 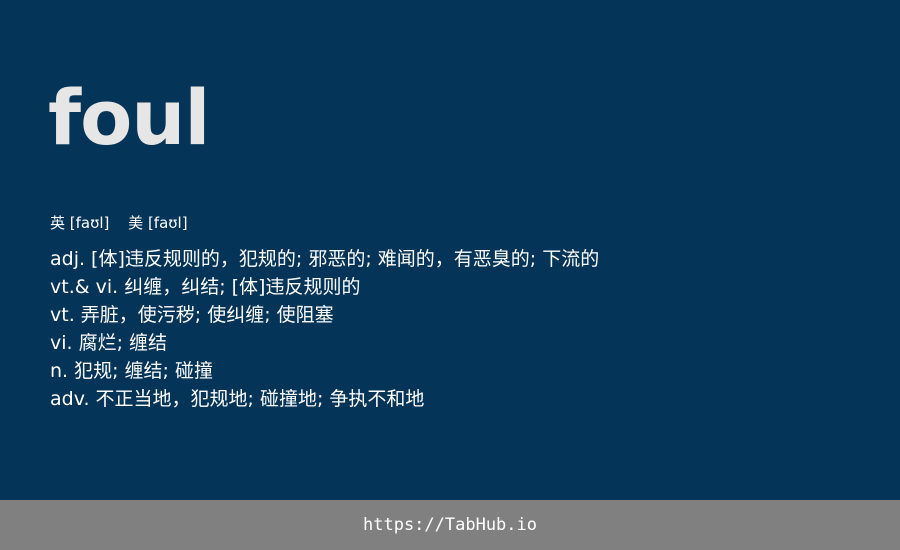 What do you see at coordinates (237, 399) in the screenshot?
I see `definition-adv: adv. 不正当地，犯规地; 碰撞地; 争执不和地` at bounding box center [237, 399].